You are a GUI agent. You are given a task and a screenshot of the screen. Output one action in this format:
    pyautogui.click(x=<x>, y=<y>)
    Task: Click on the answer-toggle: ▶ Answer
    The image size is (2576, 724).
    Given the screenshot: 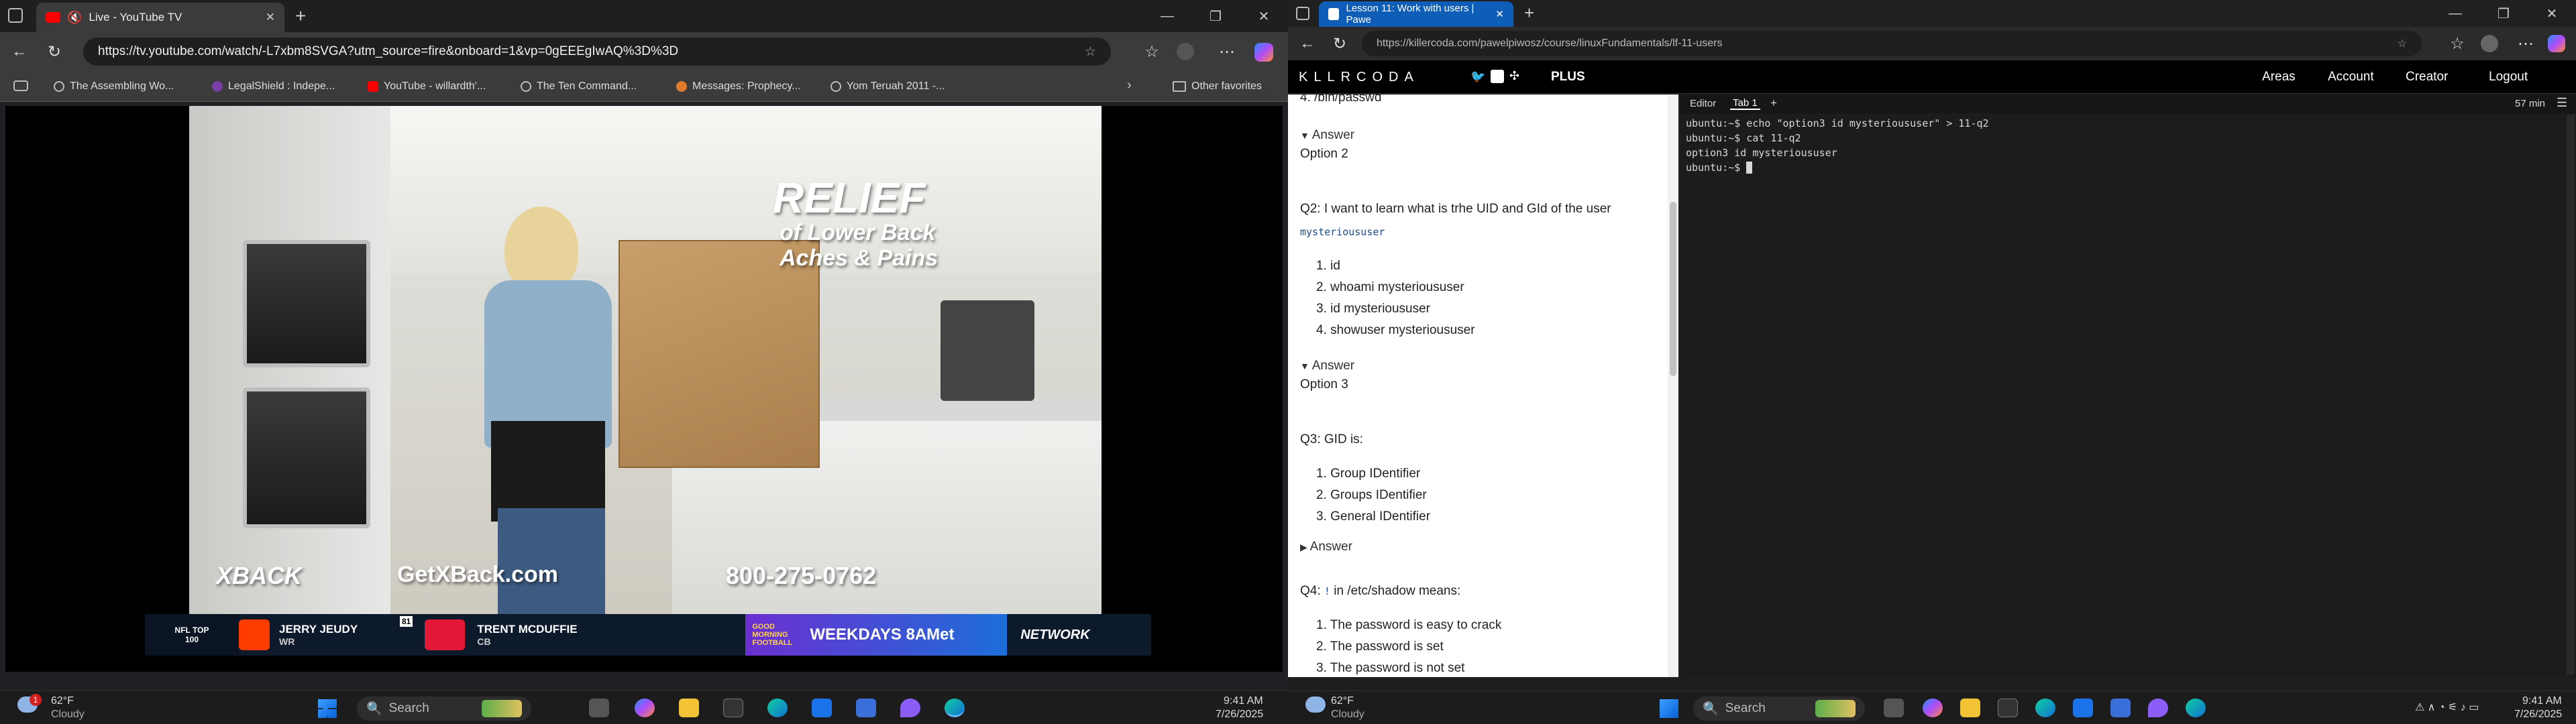 What is the action you would take?
    pyautogui.click(x=1326, y=547)
    